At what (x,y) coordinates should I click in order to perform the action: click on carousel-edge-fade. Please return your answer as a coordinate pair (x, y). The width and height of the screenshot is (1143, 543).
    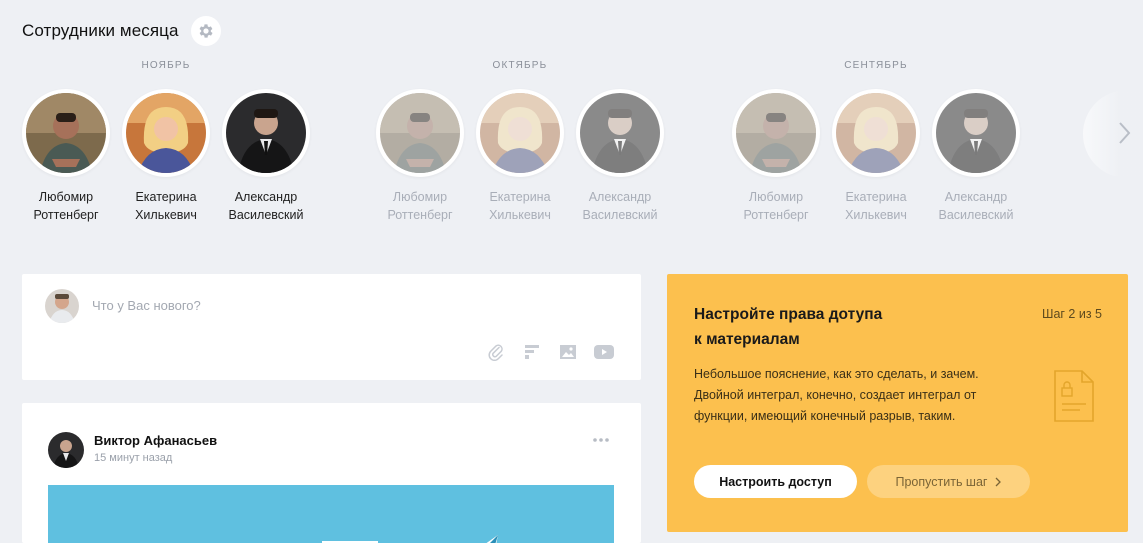
    Looking at the image, I should click on (1112, 160).